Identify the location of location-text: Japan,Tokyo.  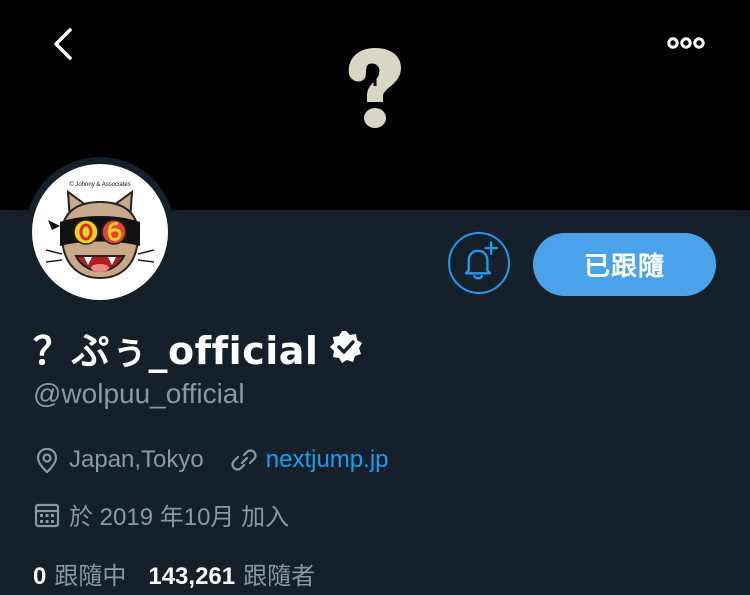
(136, 459).